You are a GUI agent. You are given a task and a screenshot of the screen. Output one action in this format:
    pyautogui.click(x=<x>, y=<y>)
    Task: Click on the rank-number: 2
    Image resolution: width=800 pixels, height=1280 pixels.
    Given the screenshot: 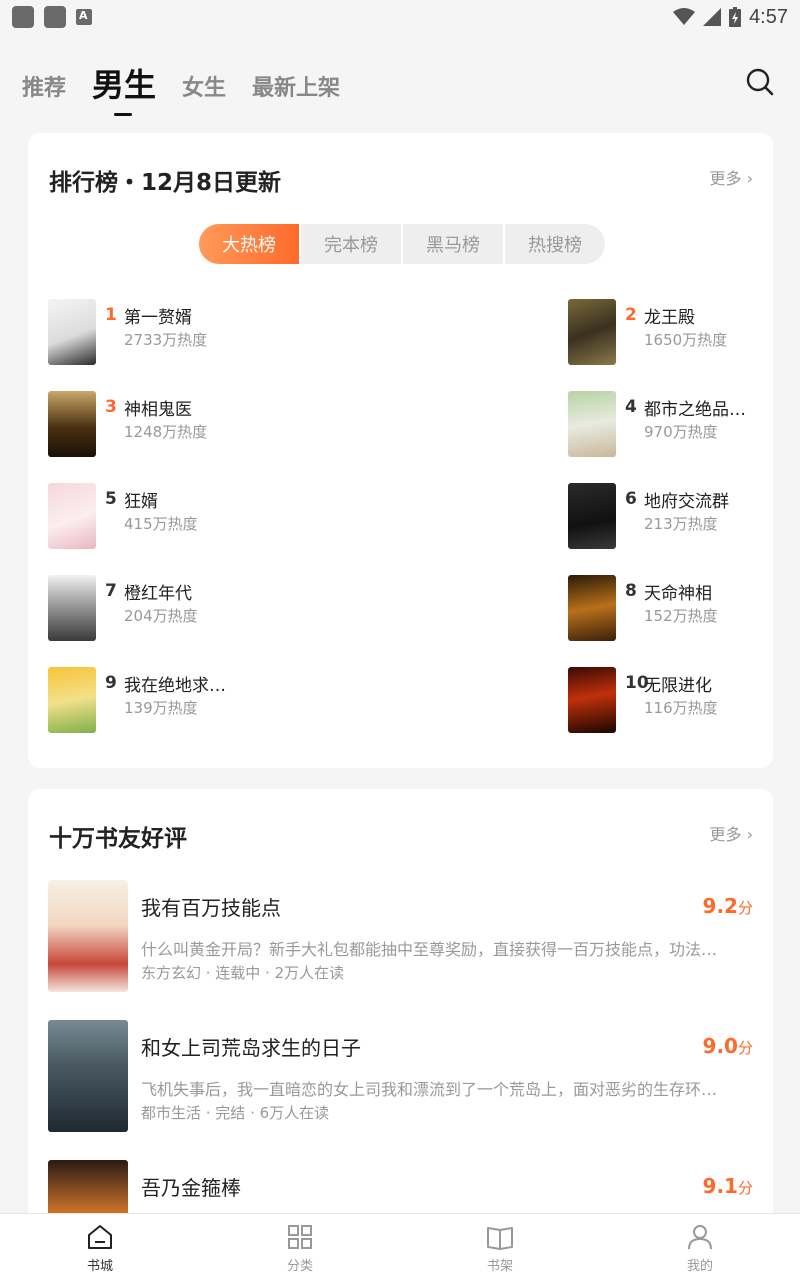 What is the action you would take?
    pyautogui.click(x=631, y=315)
    